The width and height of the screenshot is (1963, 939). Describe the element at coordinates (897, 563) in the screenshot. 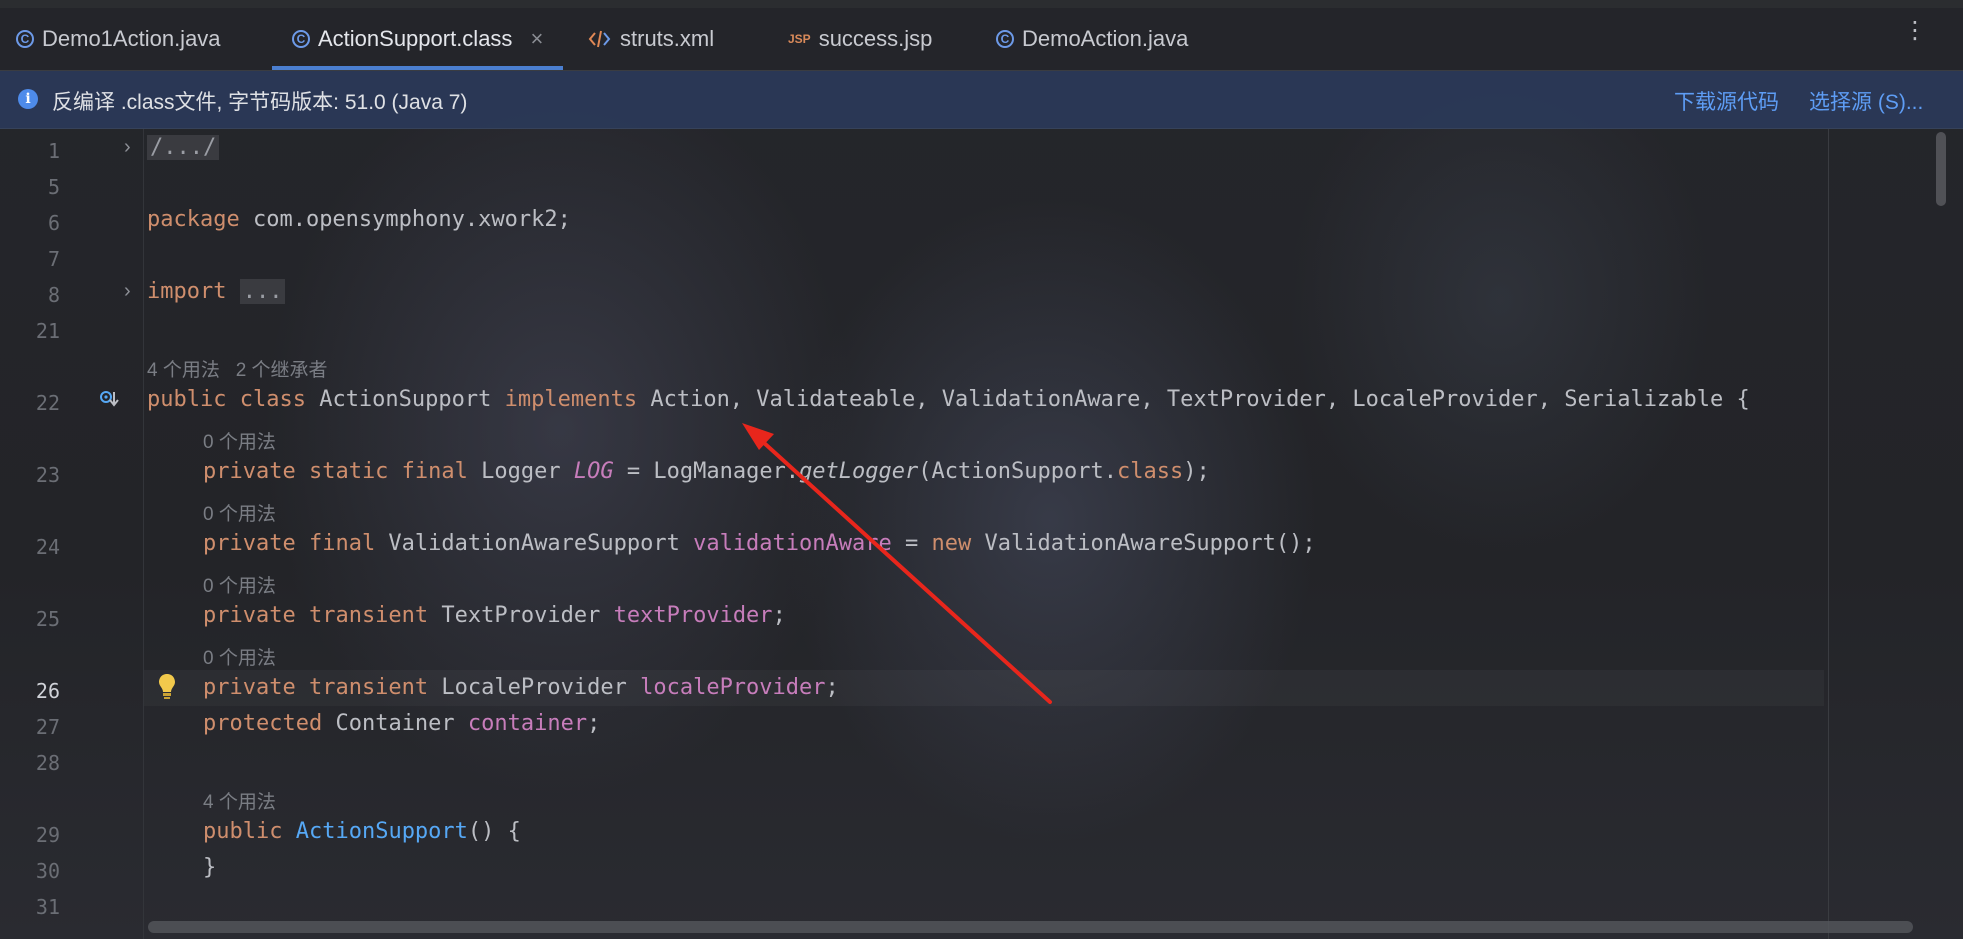

I see `annotation-arrow` at that location.